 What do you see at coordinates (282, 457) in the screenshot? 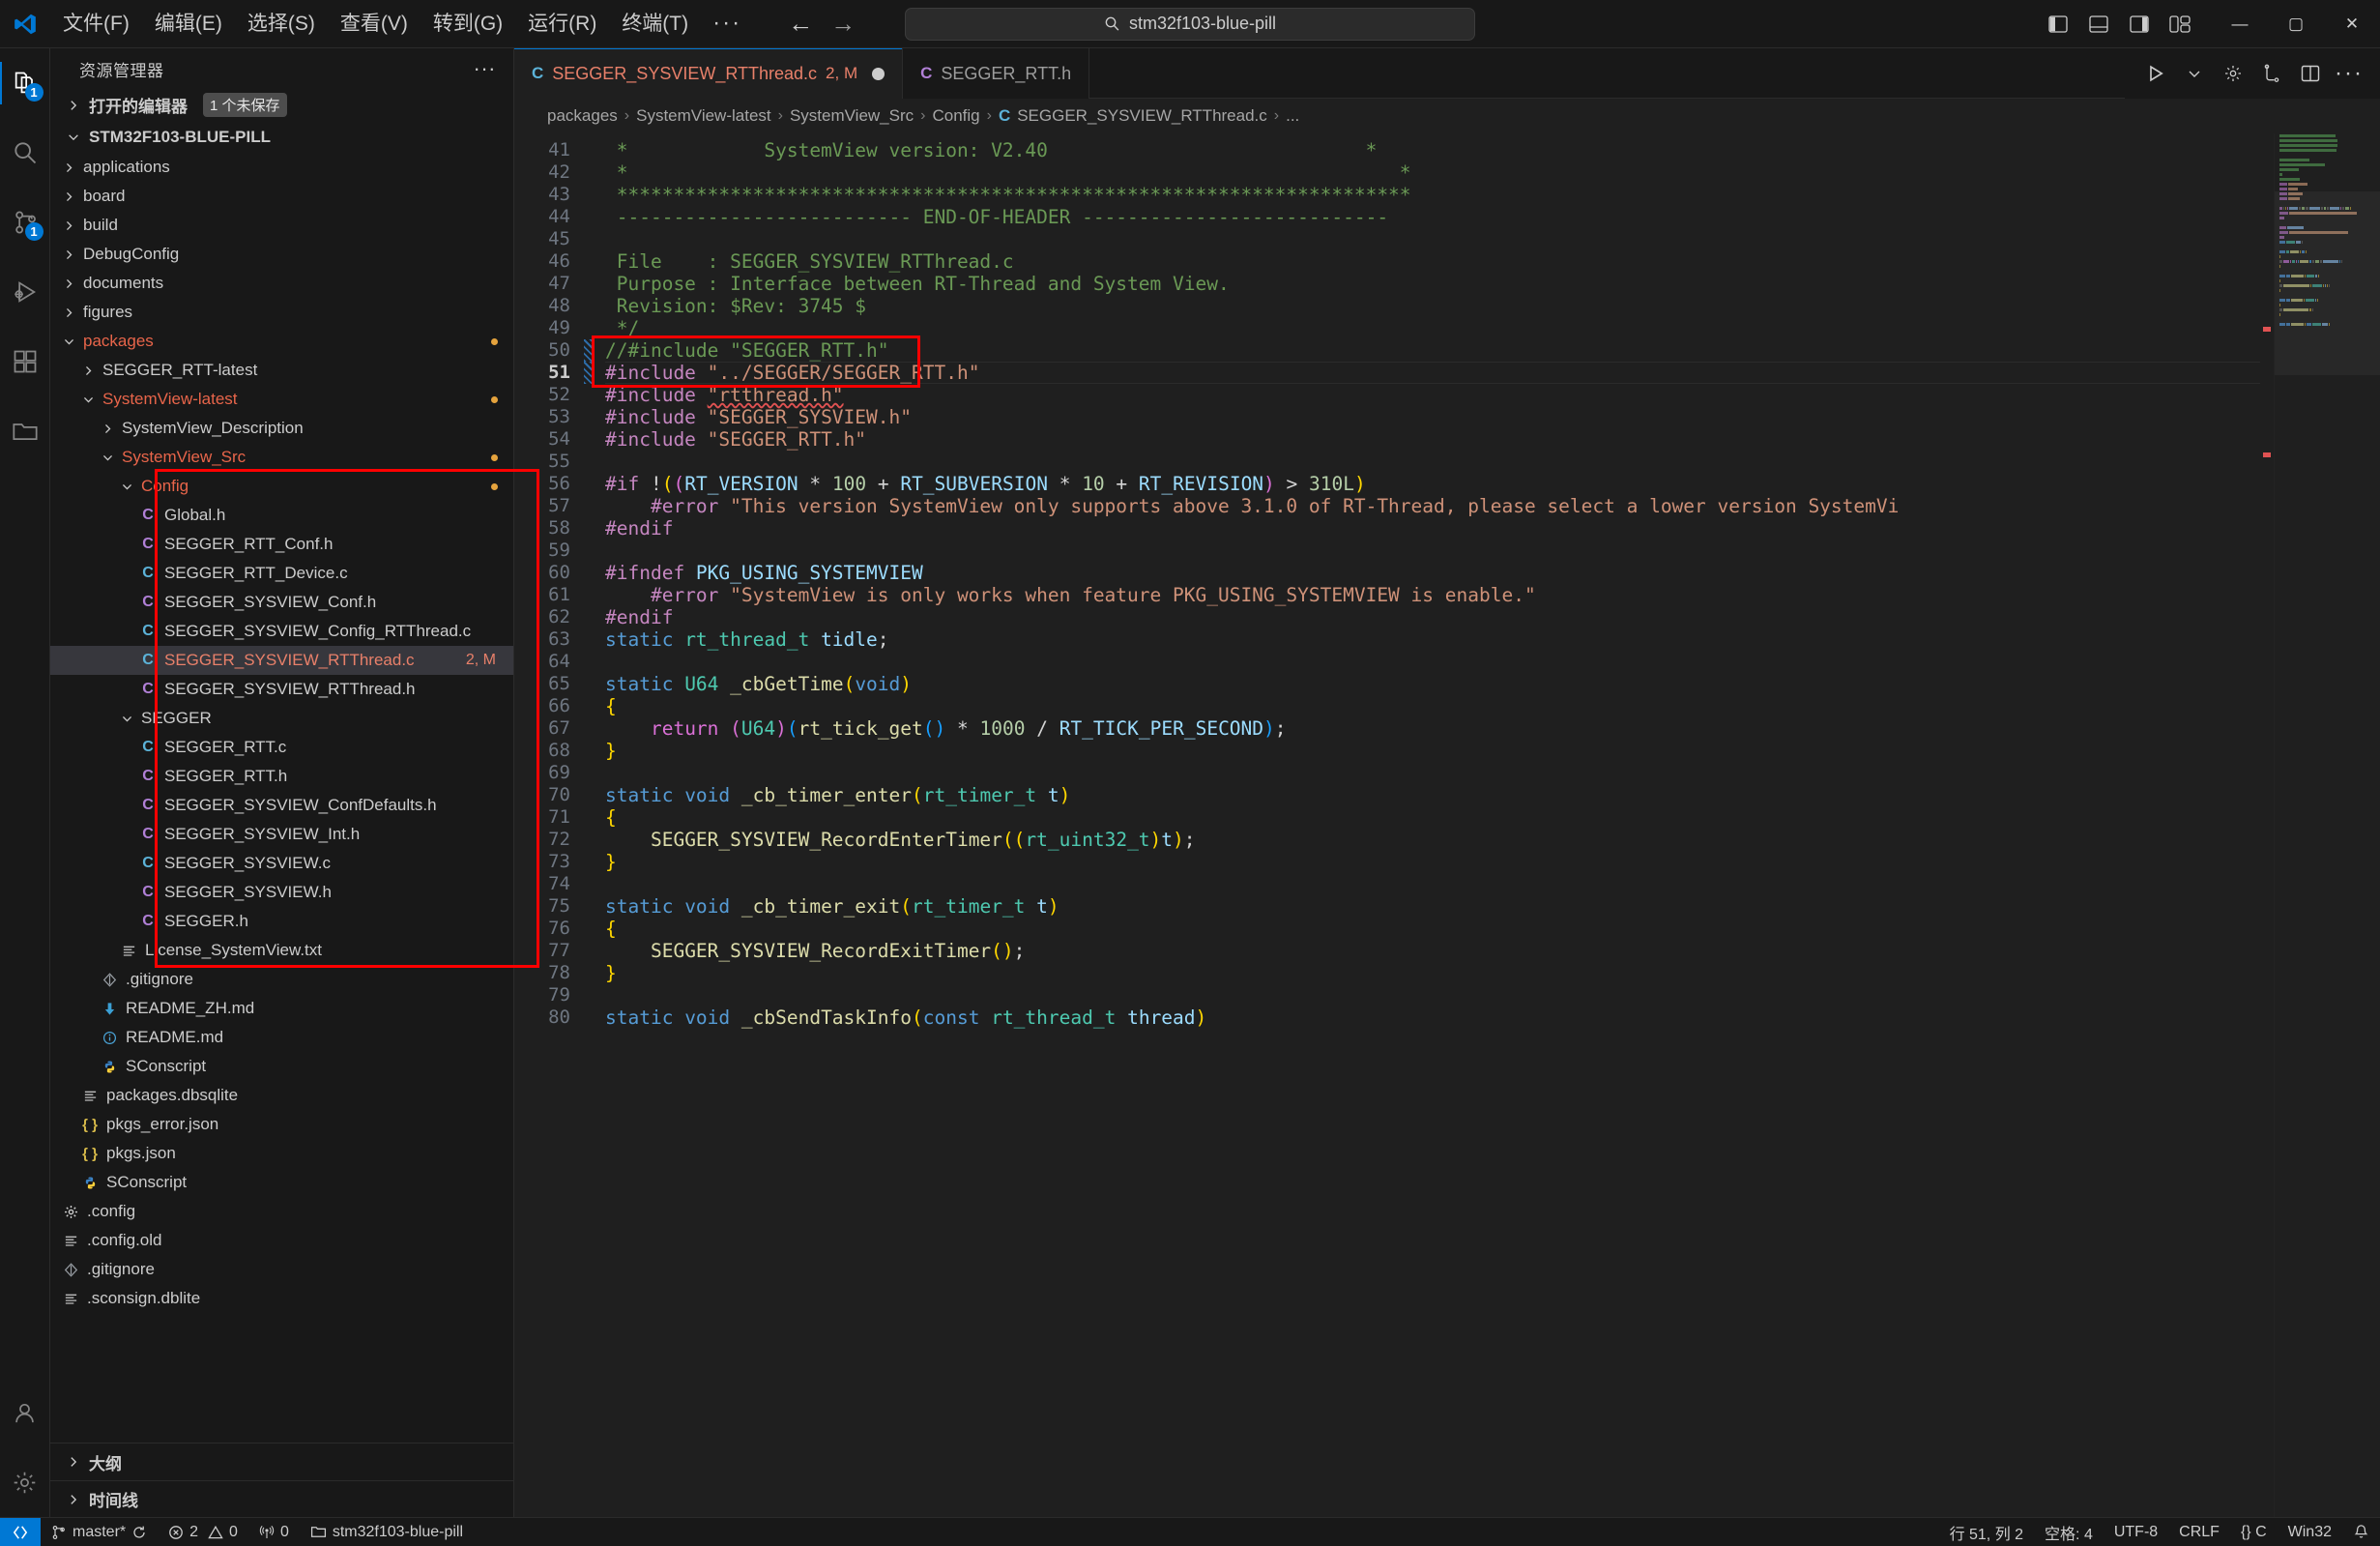
I see `tree-row: SystemView_Src` at bounding box center [282, 457].